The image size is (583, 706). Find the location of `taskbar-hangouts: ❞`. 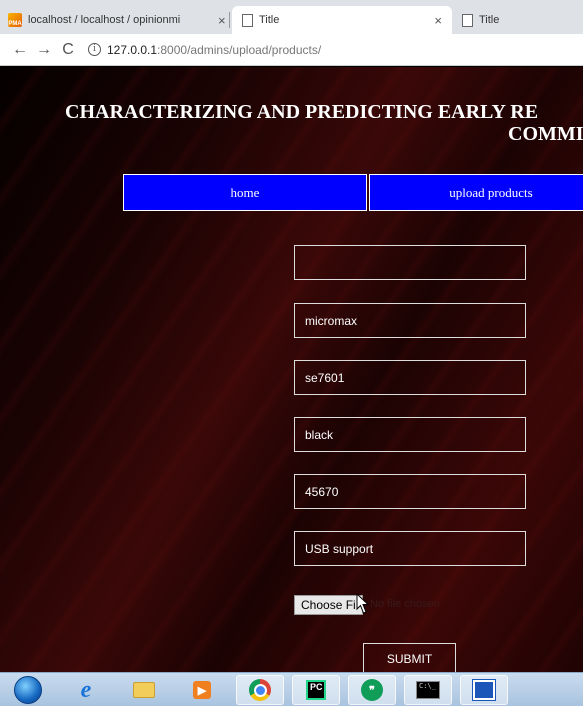

taskbar-hangouts: ❞ is located at coordinates (372, 690).